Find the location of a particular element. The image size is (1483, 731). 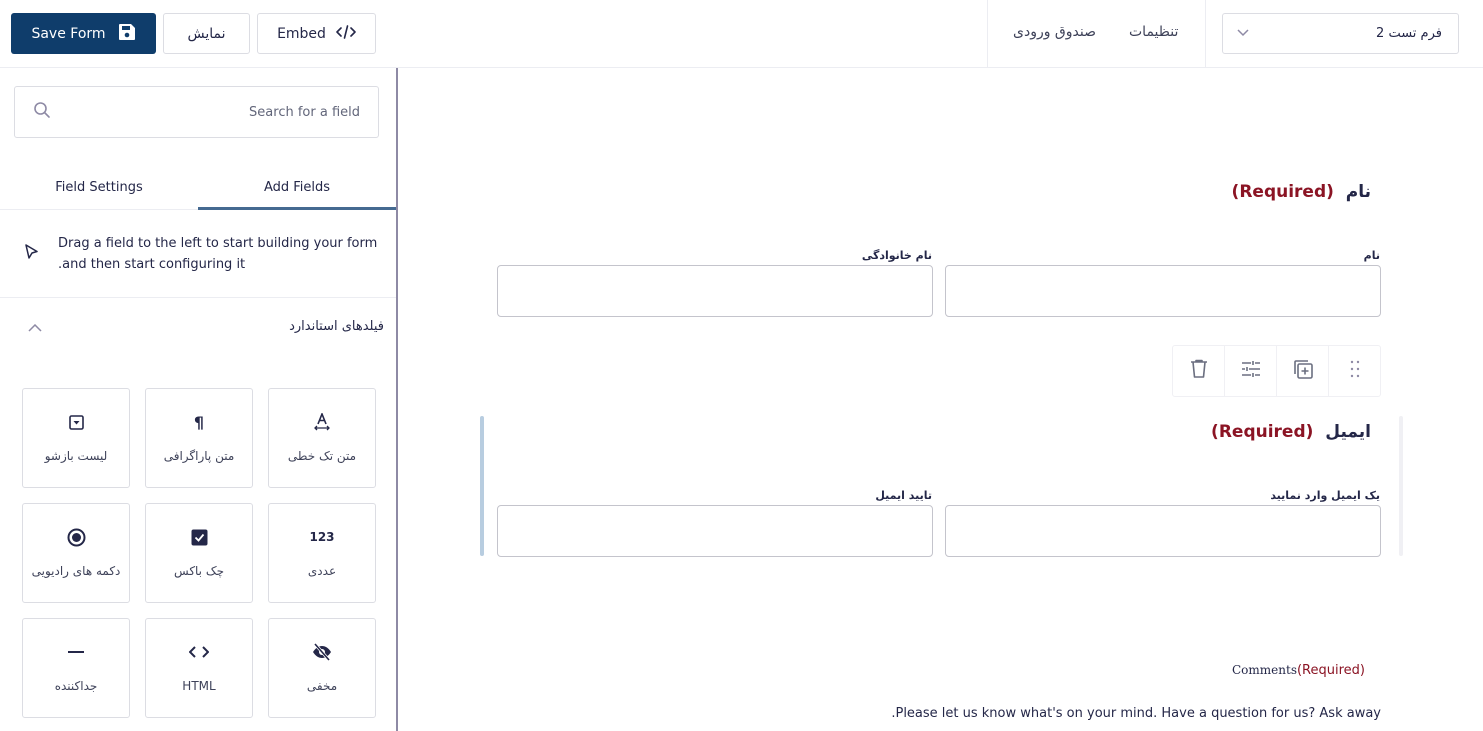

email-input is located at coordinates (1163, 531).